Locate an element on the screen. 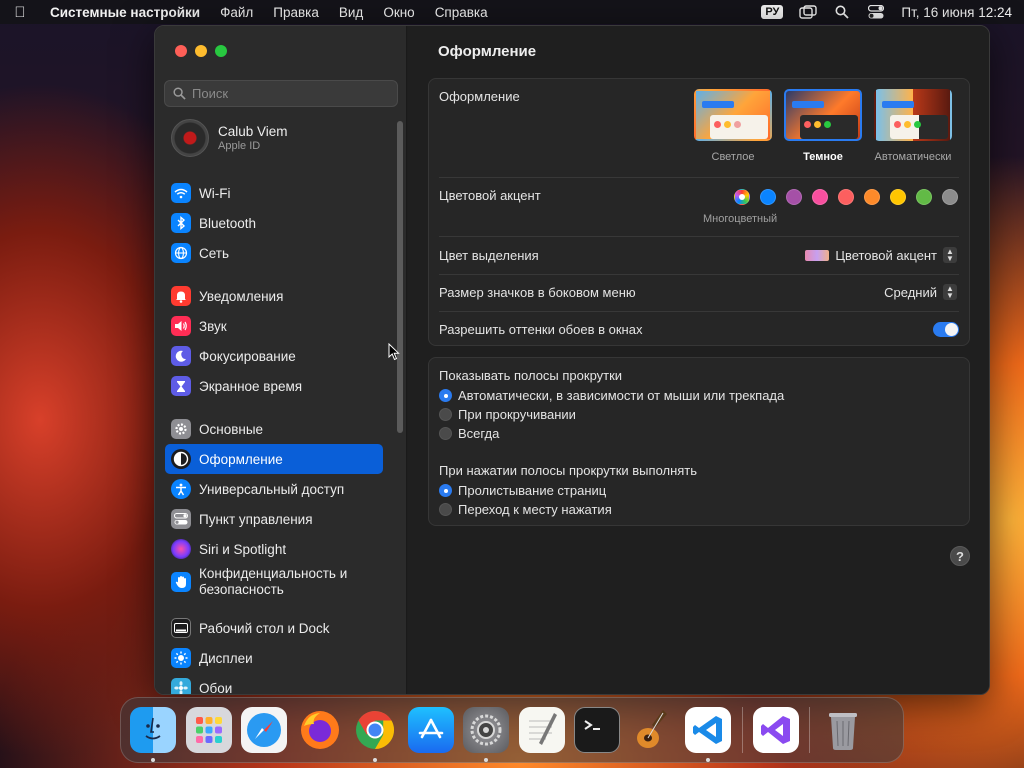  hand-icon is located at coordinates (181, 582).